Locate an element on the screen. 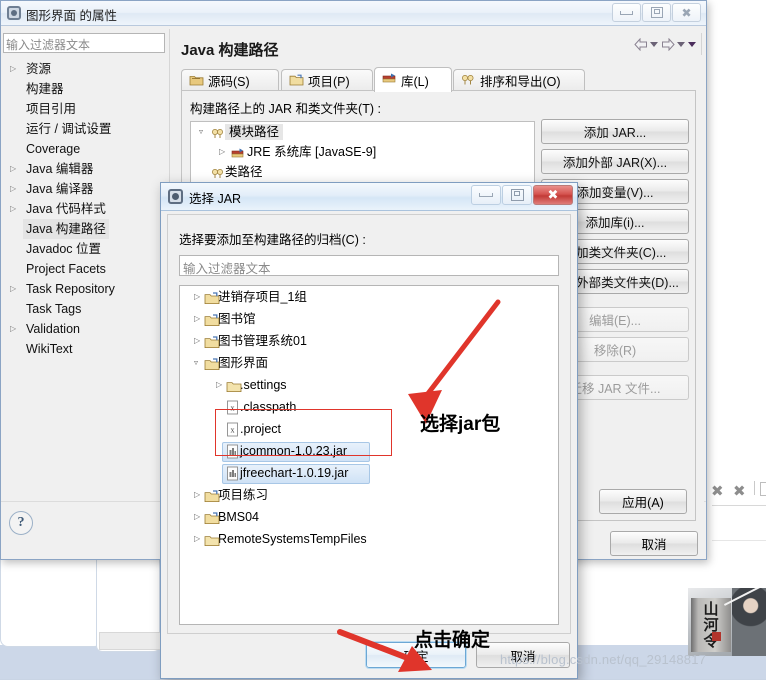 The width and height of the screenshot is (766, 680). tab-order-and-export: 排序和导出(O) is located at coordinates (519, 80).